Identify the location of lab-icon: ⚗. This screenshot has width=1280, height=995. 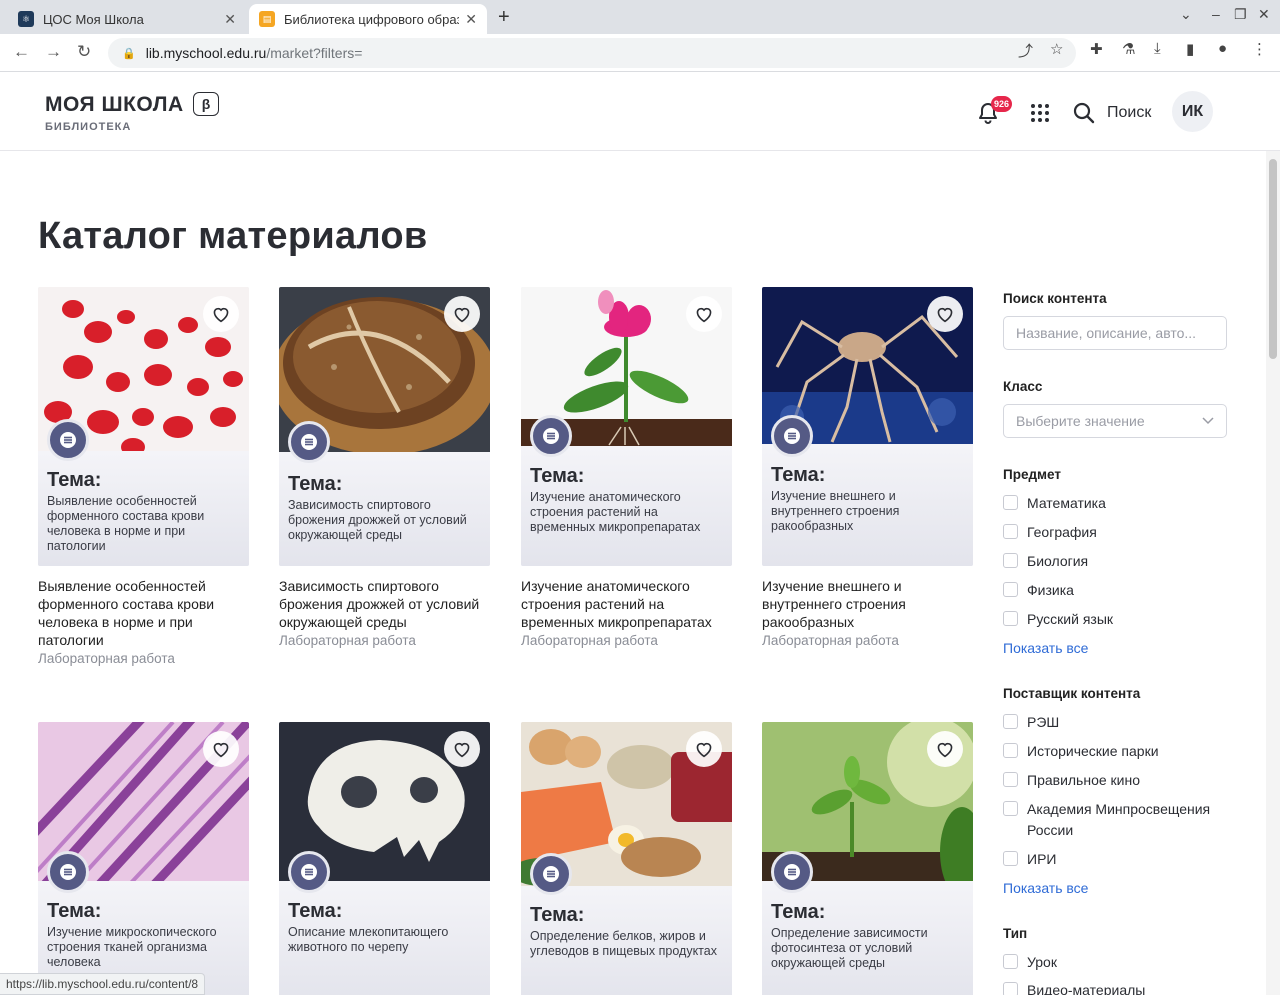
(1128, 49).